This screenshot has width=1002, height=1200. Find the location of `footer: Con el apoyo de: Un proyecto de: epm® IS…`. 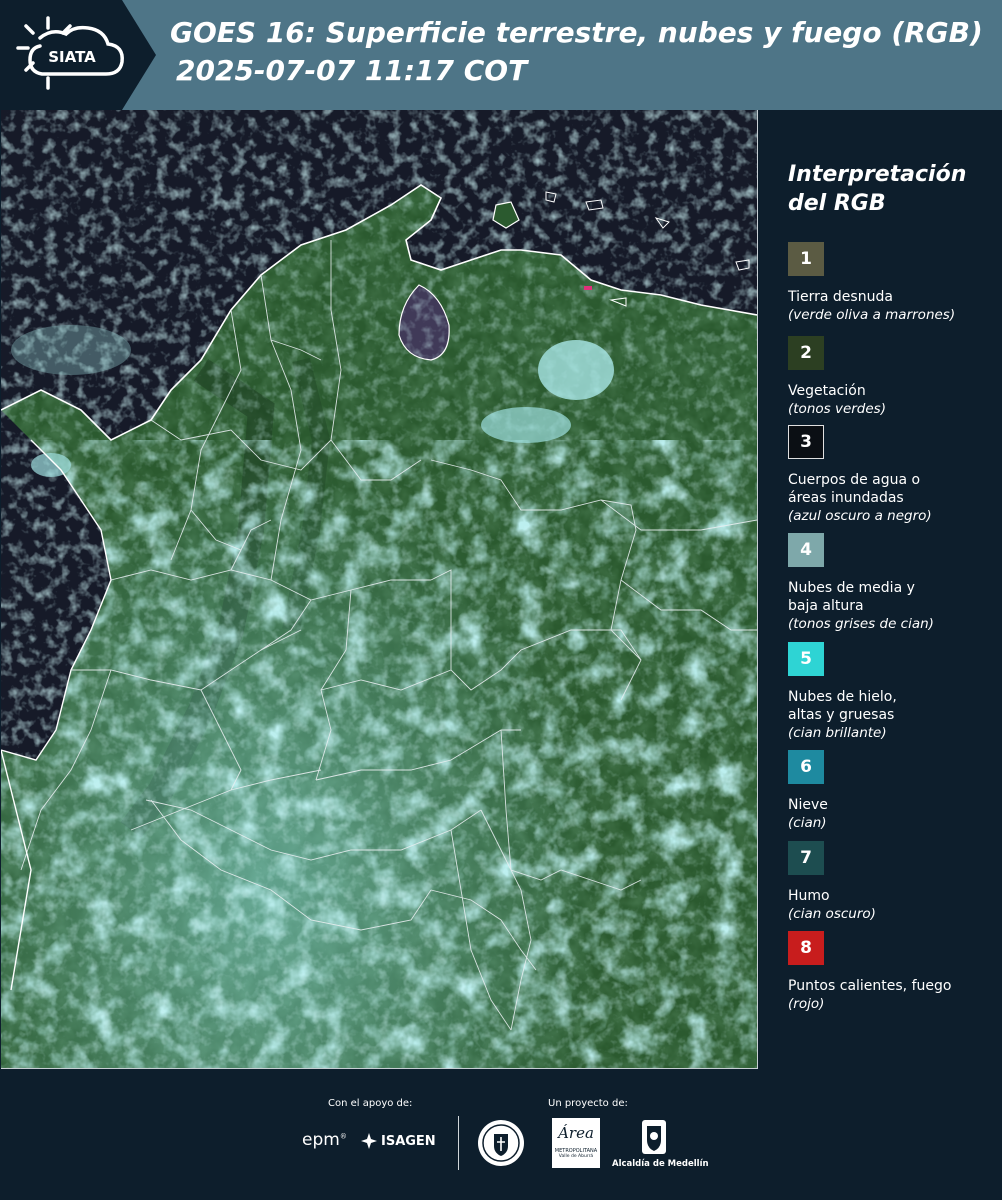

footer: Con el apoyo de: Un proyecto de: epm® IS… is located at coordinates (501, 1135).